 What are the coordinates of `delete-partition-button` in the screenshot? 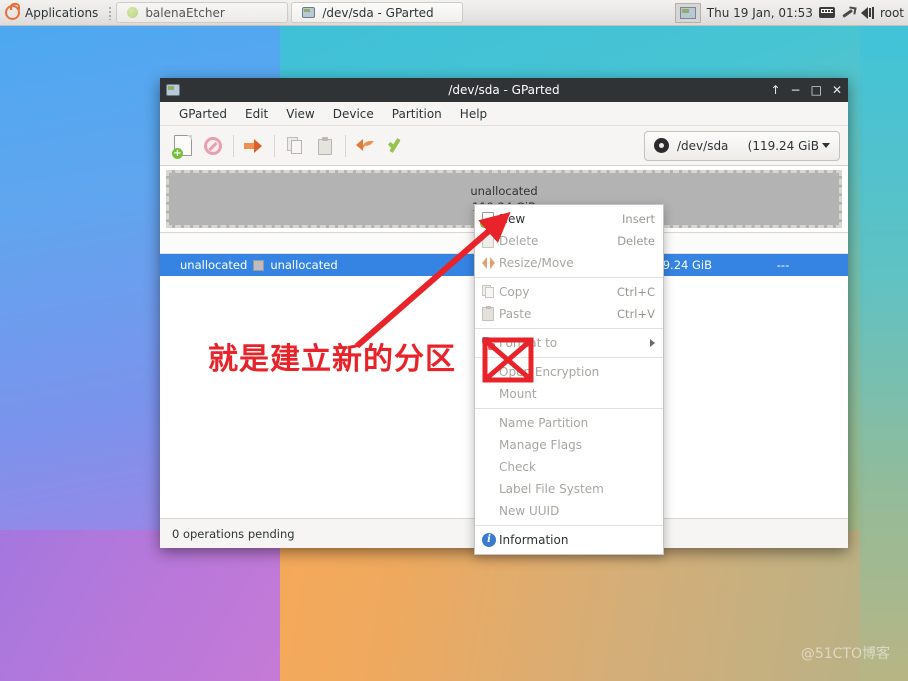 It's located at (213, 146).